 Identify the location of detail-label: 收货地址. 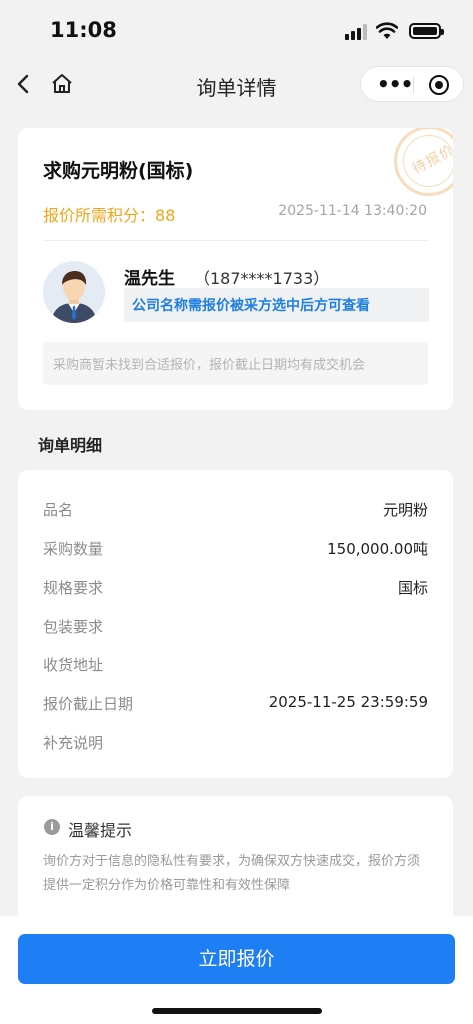
(73, 665).